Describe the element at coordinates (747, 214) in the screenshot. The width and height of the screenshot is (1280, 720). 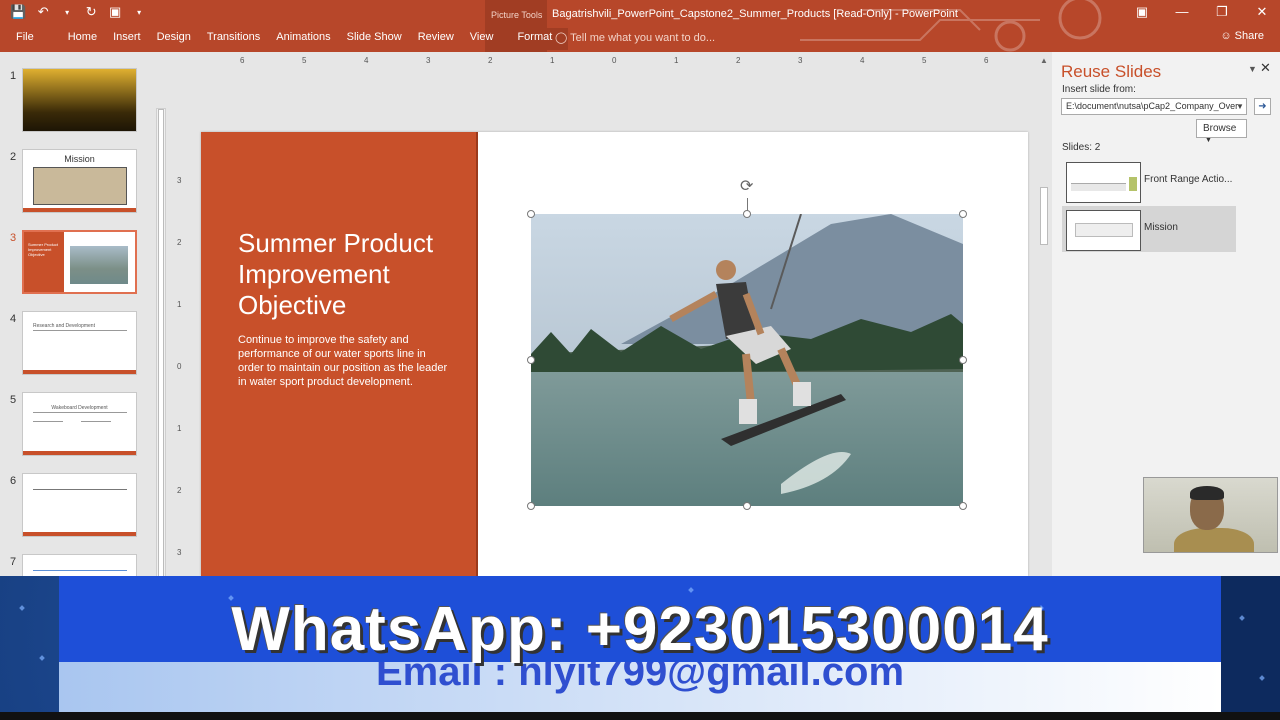
I see `resize-handle-n` at that location.